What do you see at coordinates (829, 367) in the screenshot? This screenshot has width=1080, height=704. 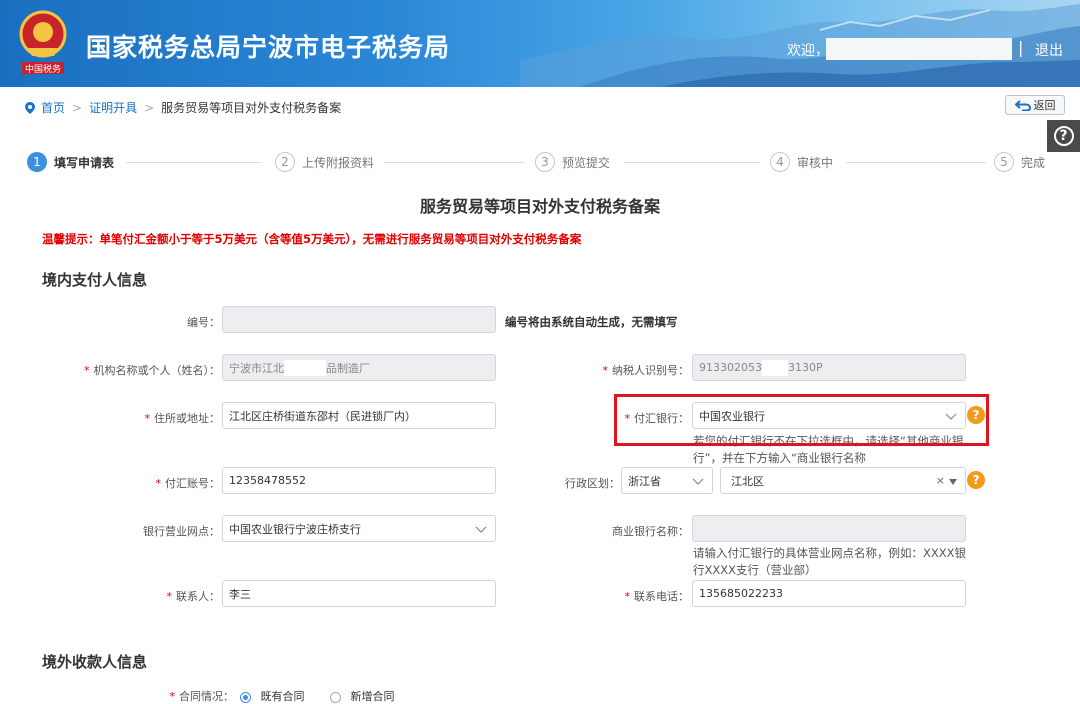 I see `taxpayer-id-input: 913302053 3130P` at bounding box center [829, 367].